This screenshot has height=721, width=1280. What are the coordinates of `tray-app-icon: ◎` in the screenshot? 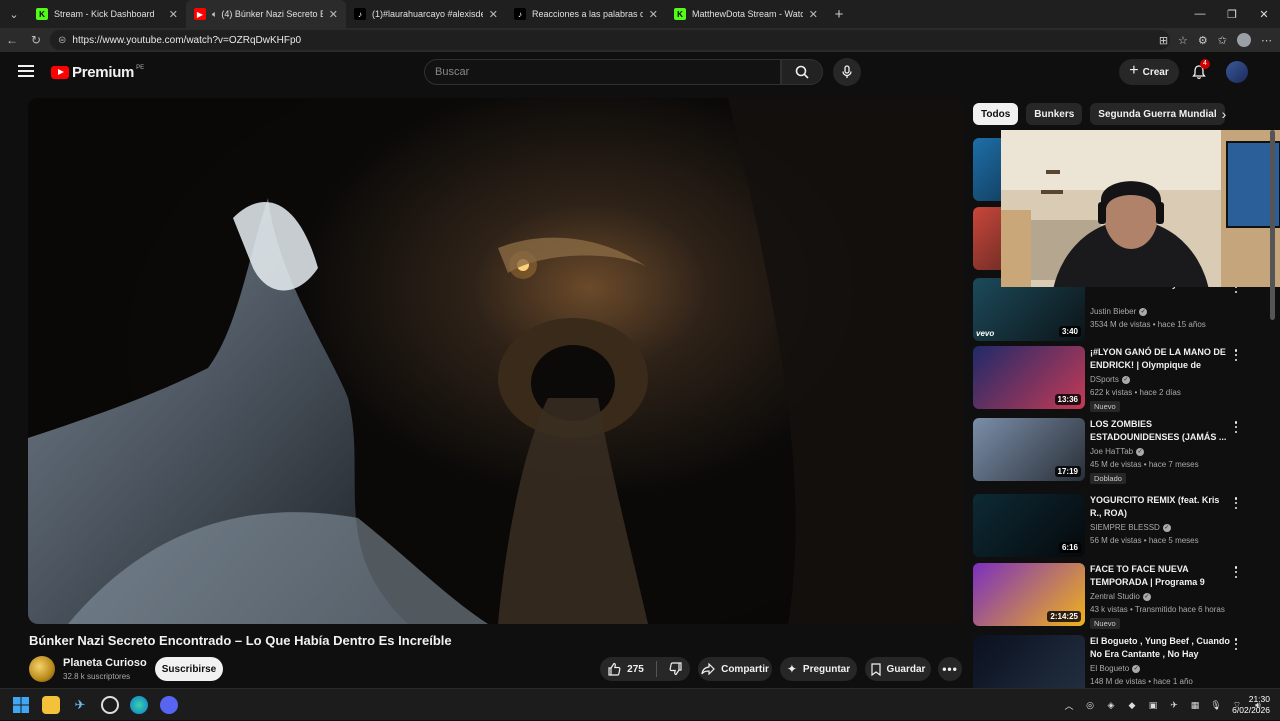 It's located at (1090, 705).